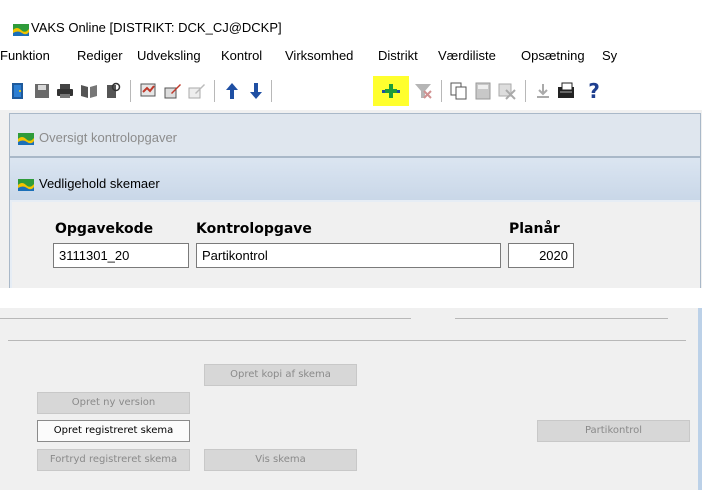  I want to click on clear-icon, so click(507, 91).